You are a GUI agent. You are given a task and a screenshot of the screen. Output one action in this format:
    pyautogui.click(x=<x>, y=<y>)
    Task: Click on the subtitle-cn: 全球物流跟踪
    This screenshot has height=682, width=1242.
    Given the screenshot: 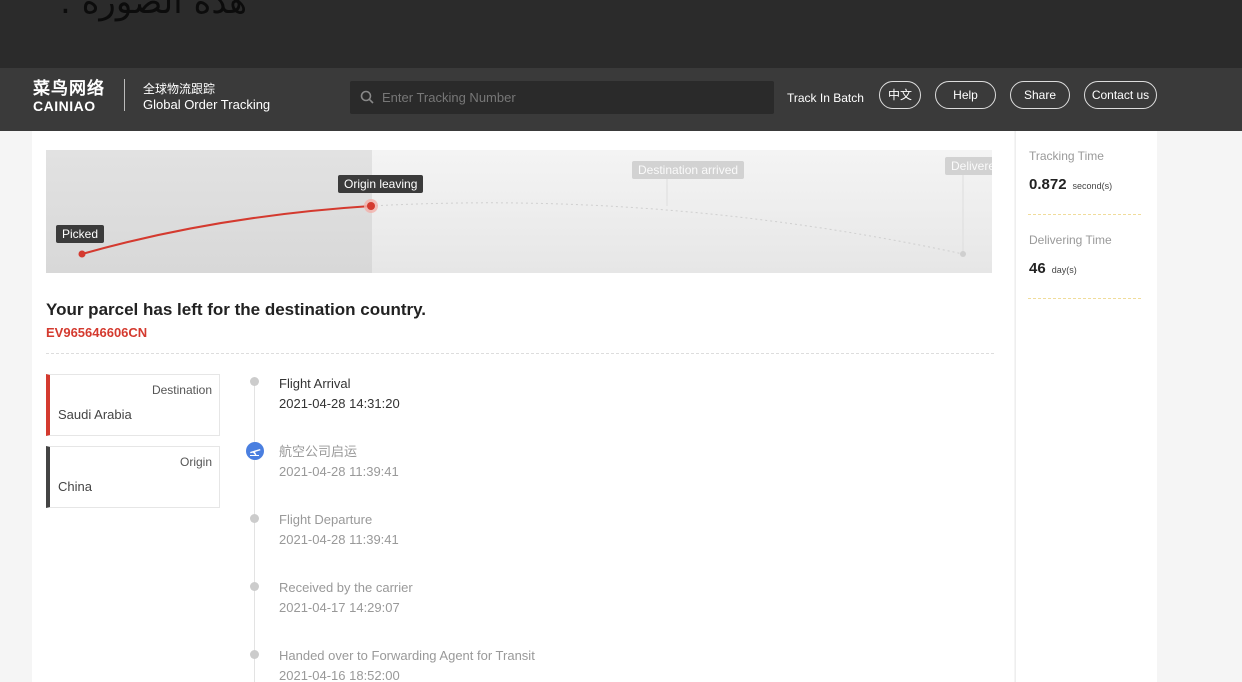 What is the action you would take?
    pyautogui.click(x=179, y=89)
    